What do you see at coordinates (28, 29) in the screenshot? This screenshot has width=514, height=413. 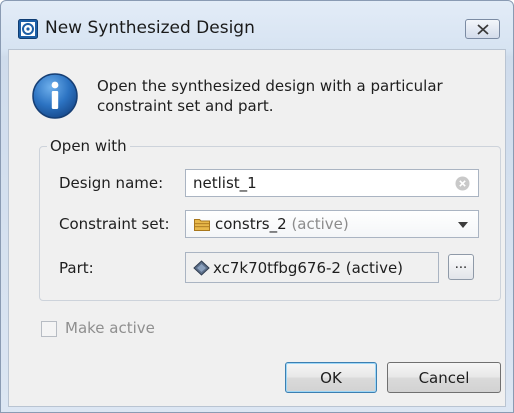 I see `app-icon` at bounding box center [28, 29].